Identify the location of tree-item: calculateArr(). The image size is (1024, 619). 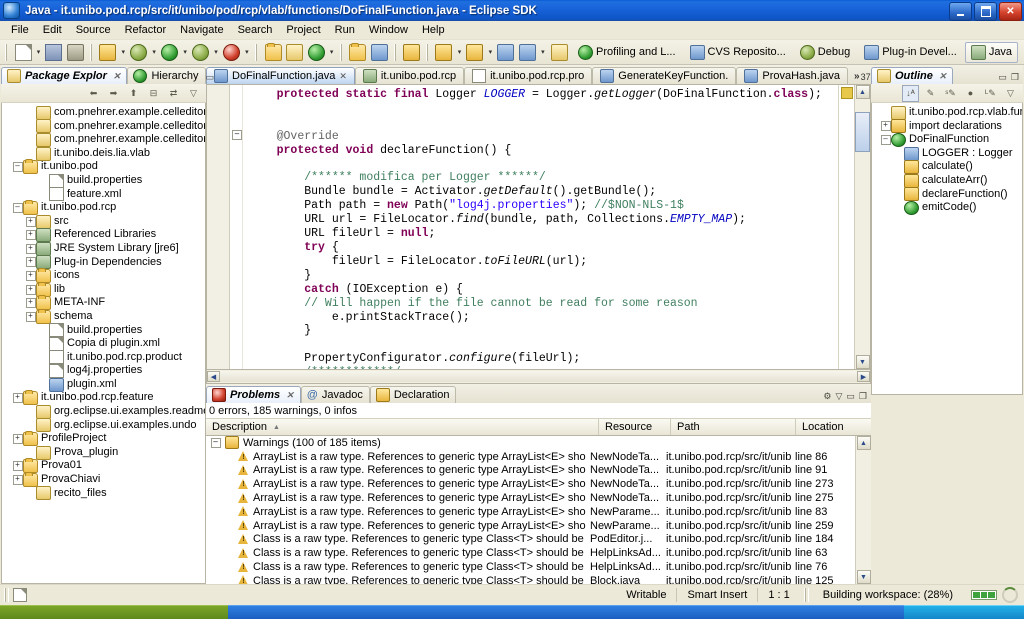
(947, 180).